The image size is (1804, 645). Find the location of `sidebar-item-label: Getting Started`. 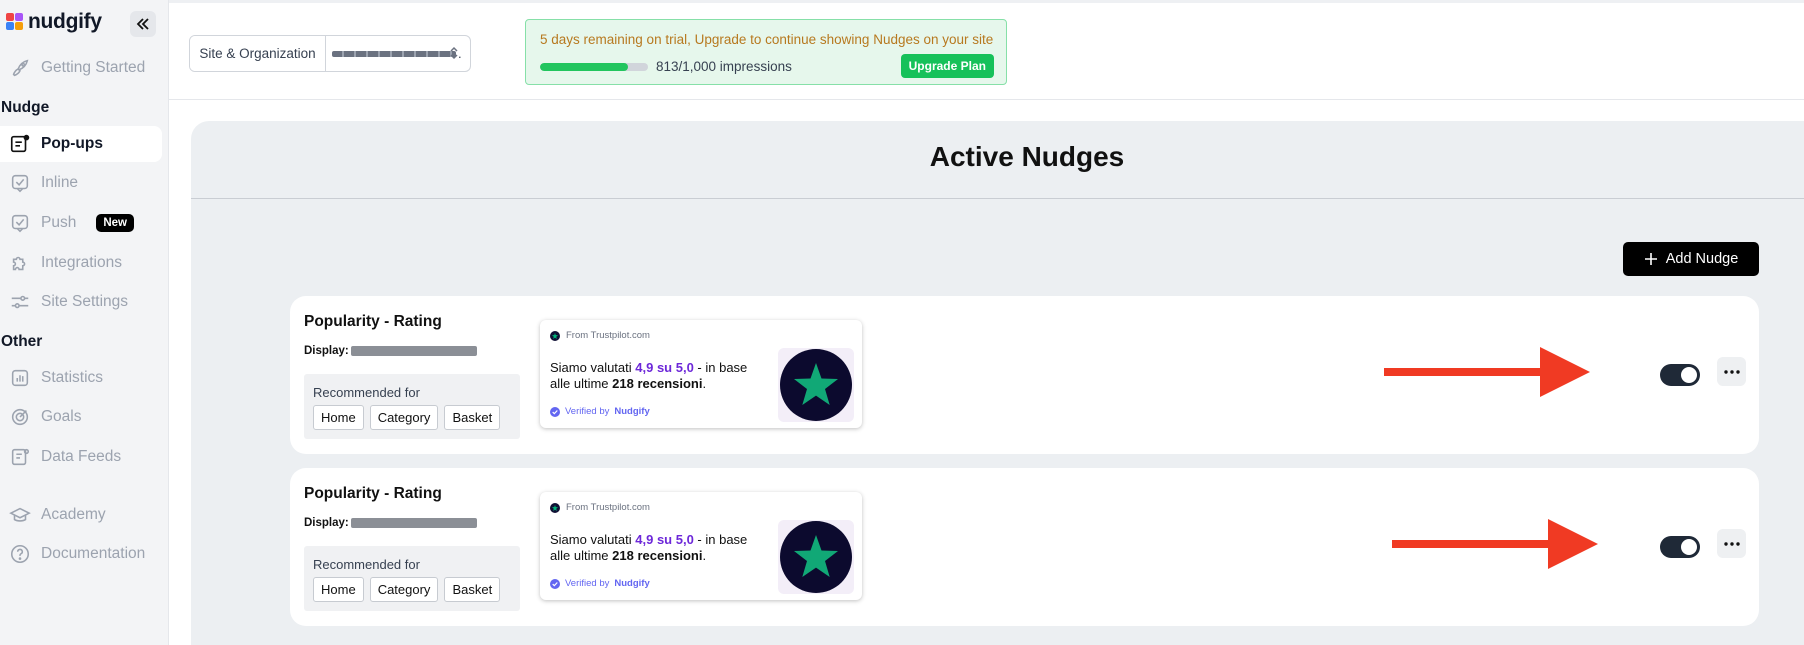

sidebar-item-label: Getting Started is located at coordinates (93, 67).